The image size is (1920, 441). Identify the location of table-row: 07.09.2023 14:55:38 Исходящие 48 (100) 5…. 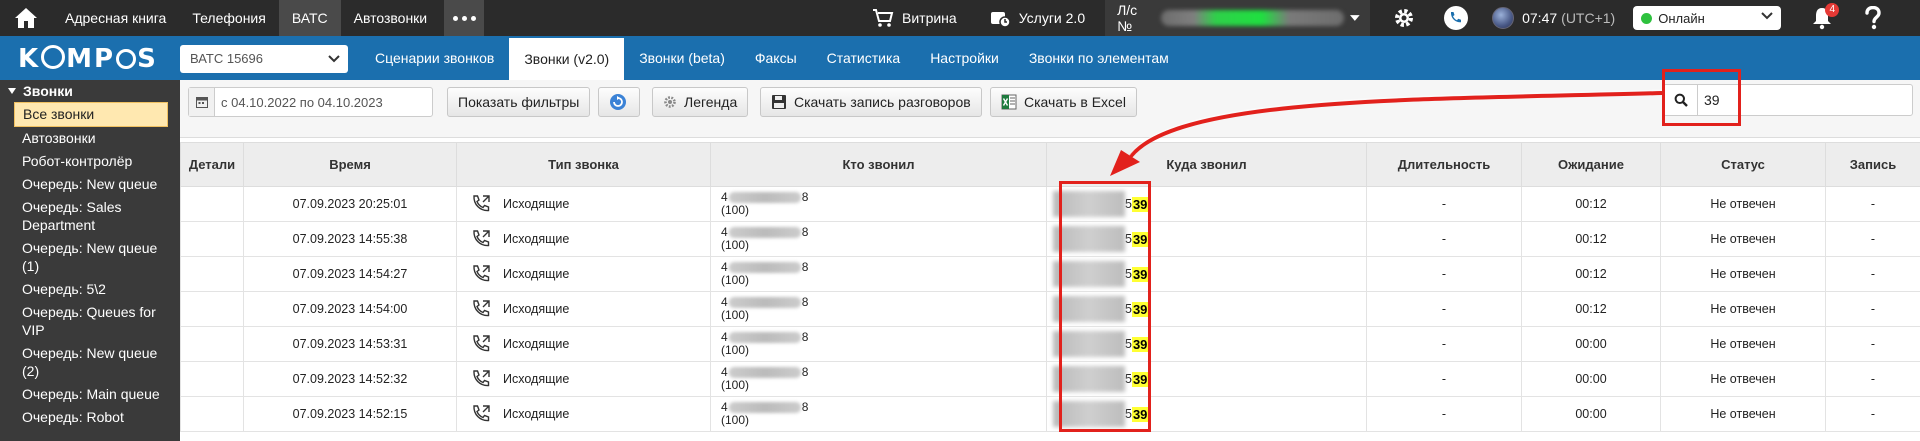
(1050, 239).